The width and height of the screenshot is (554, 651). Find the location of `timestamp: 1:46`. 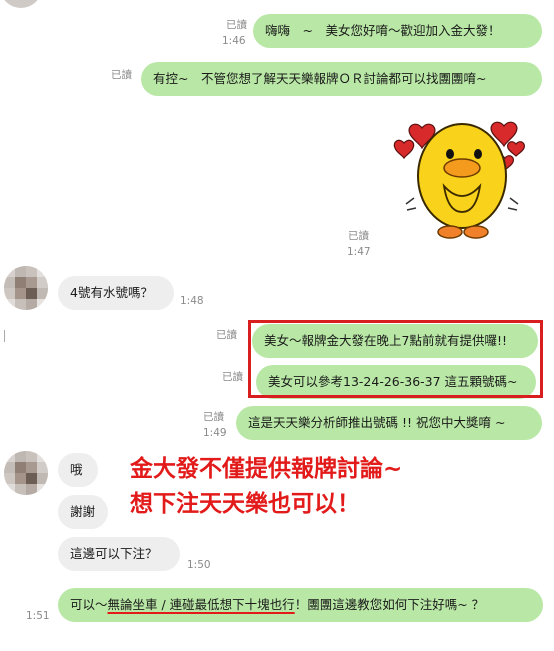

timestamp: 1:46 is located at coordinates (234, 41).